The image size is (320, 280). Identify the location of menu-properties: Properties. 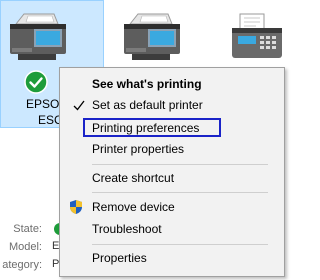
(172, 258).